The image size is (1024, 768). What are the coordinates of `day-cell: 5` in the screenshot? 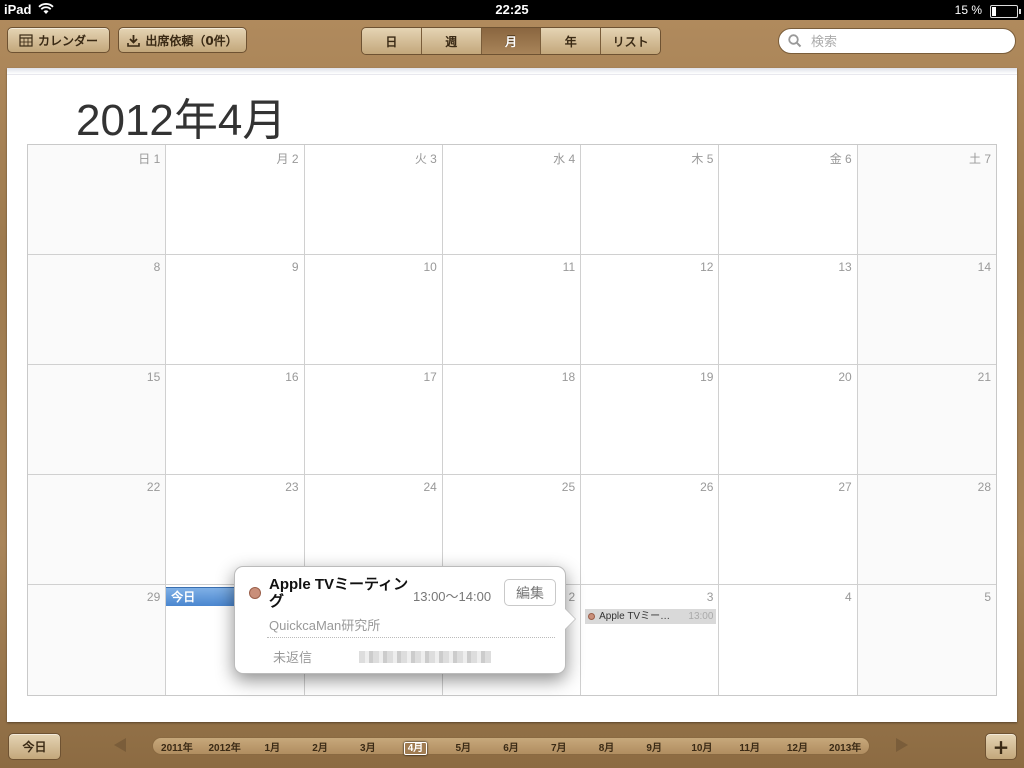 It's located at (926, 640).